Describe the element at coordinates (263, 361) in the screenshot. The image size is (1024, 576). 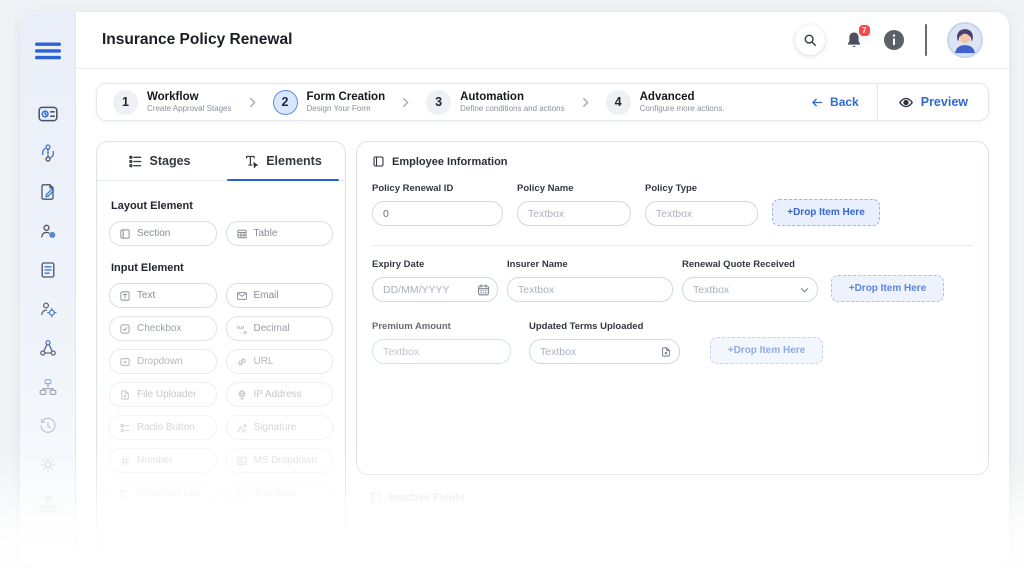
I see `element-label: URL` at that location.